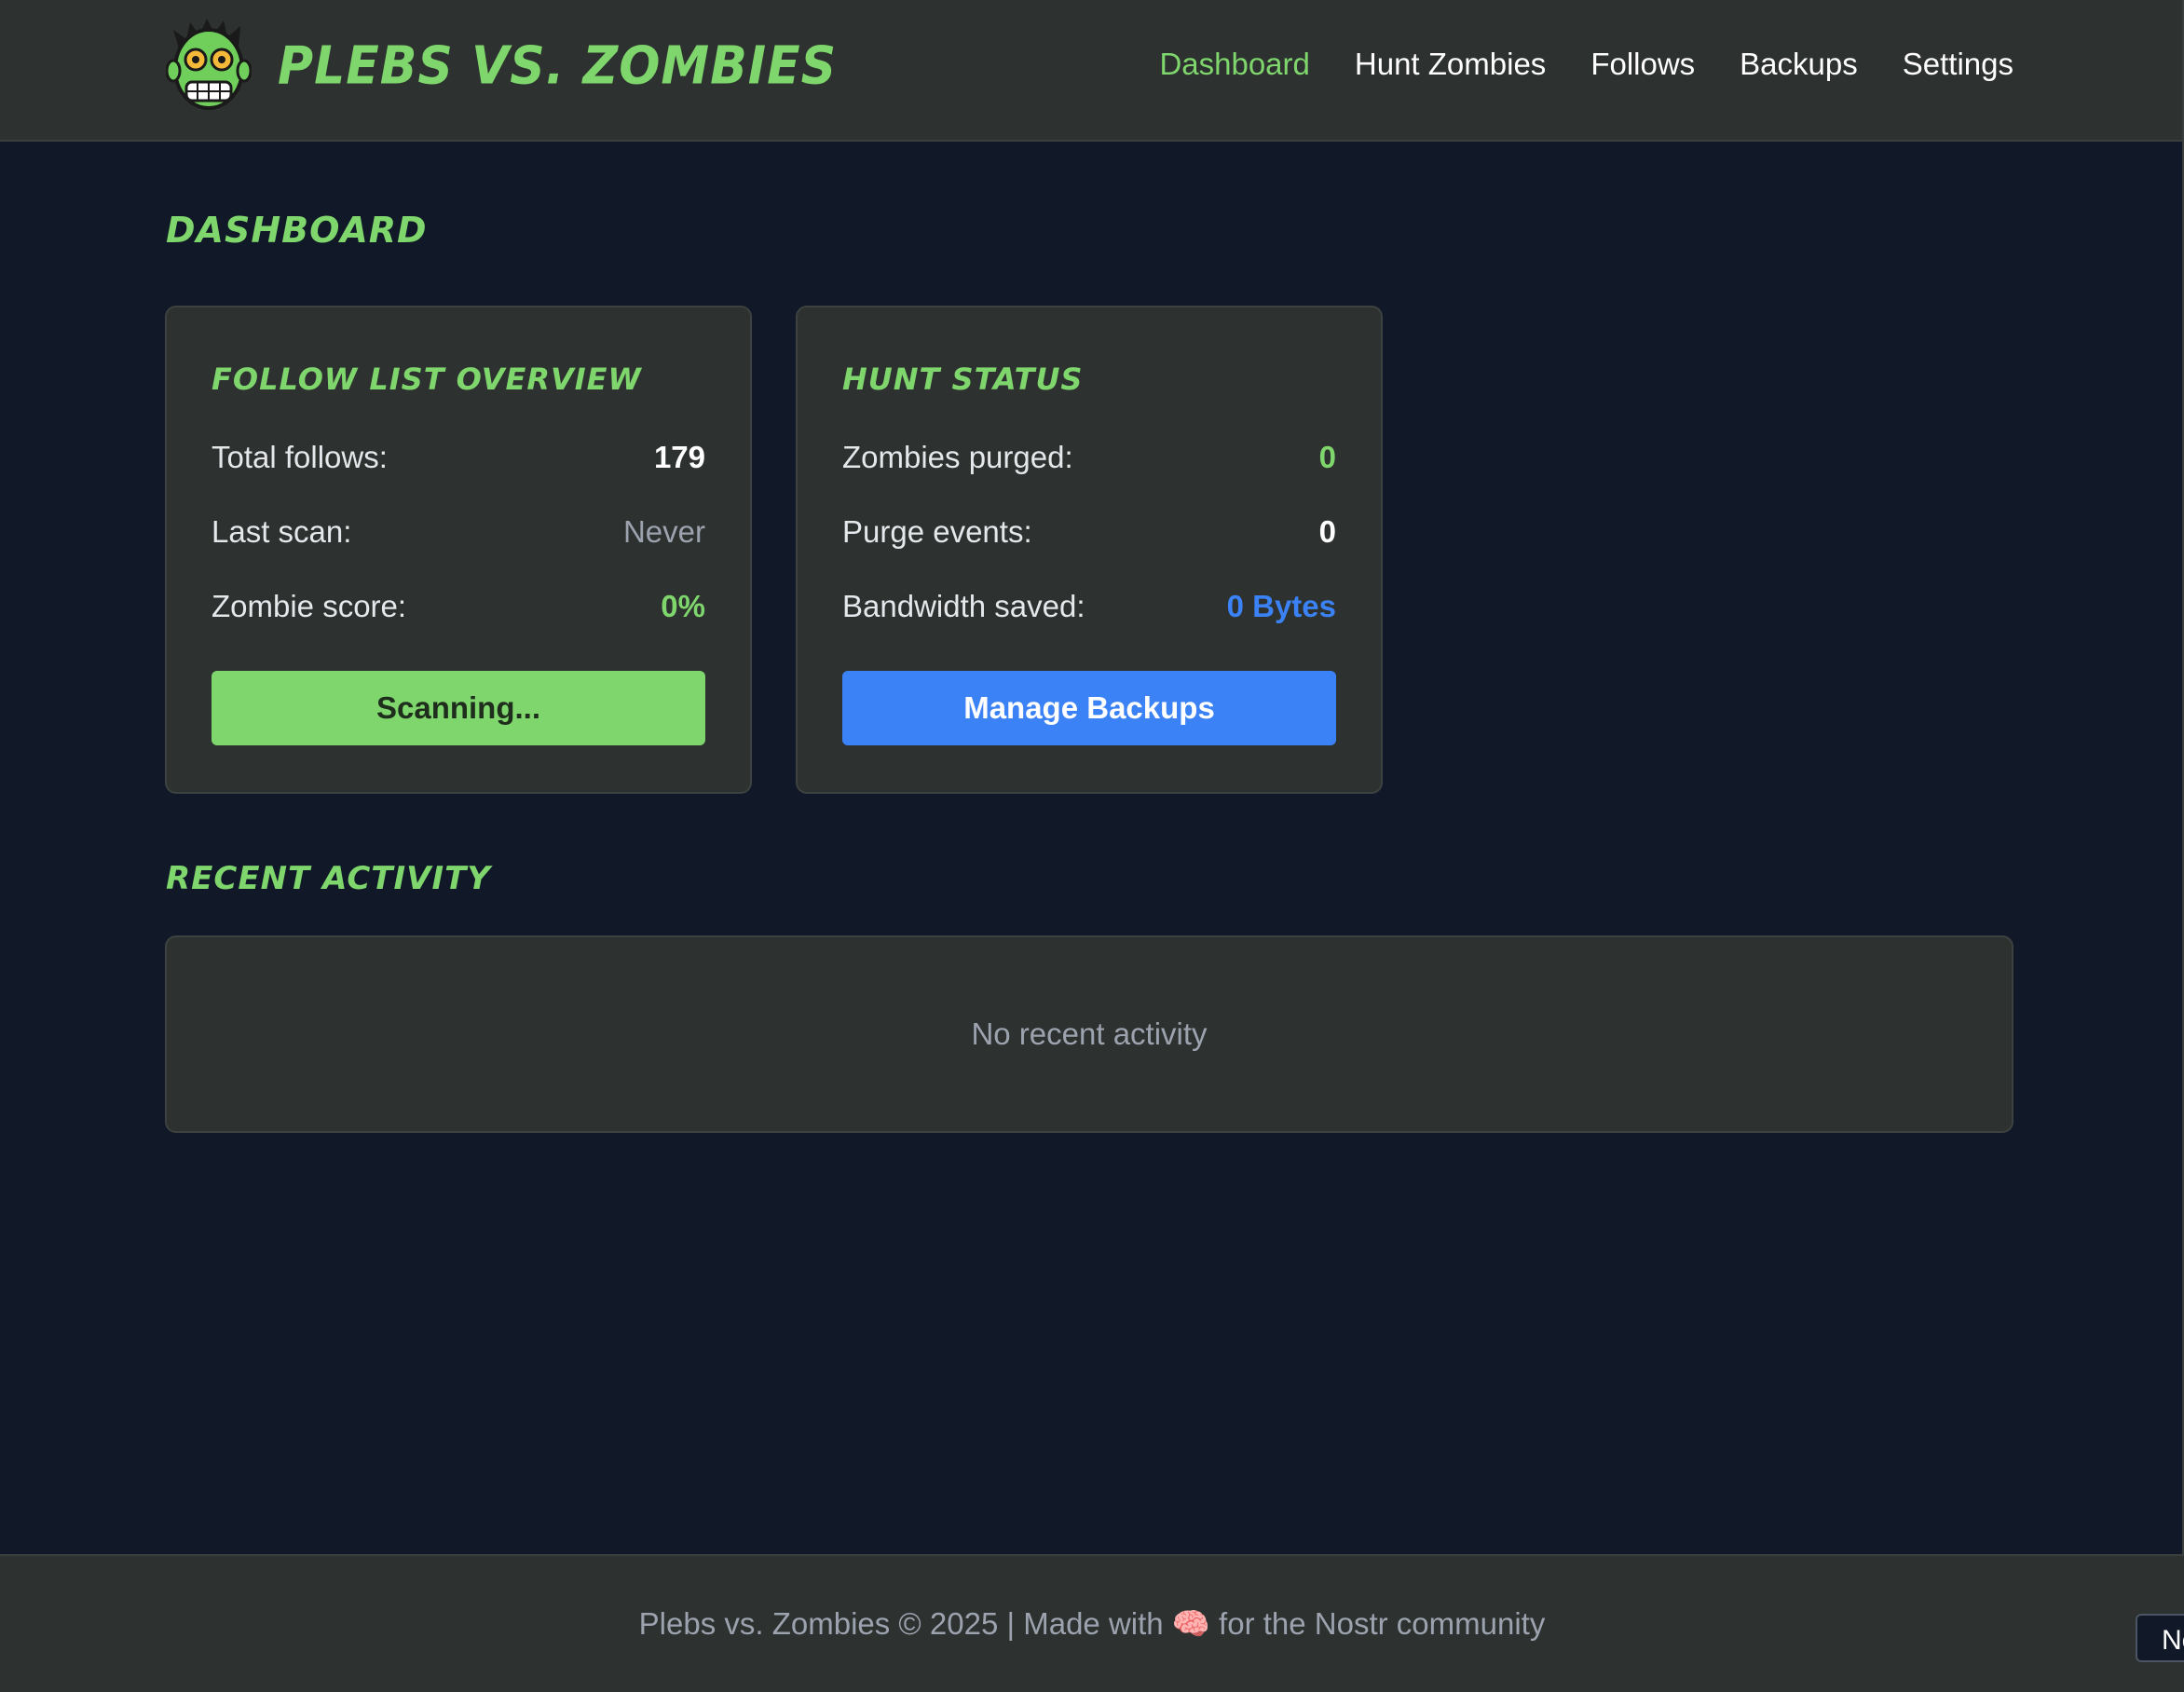  I want to click on total-follows-row: Total follows: 179, so click(458, 457).